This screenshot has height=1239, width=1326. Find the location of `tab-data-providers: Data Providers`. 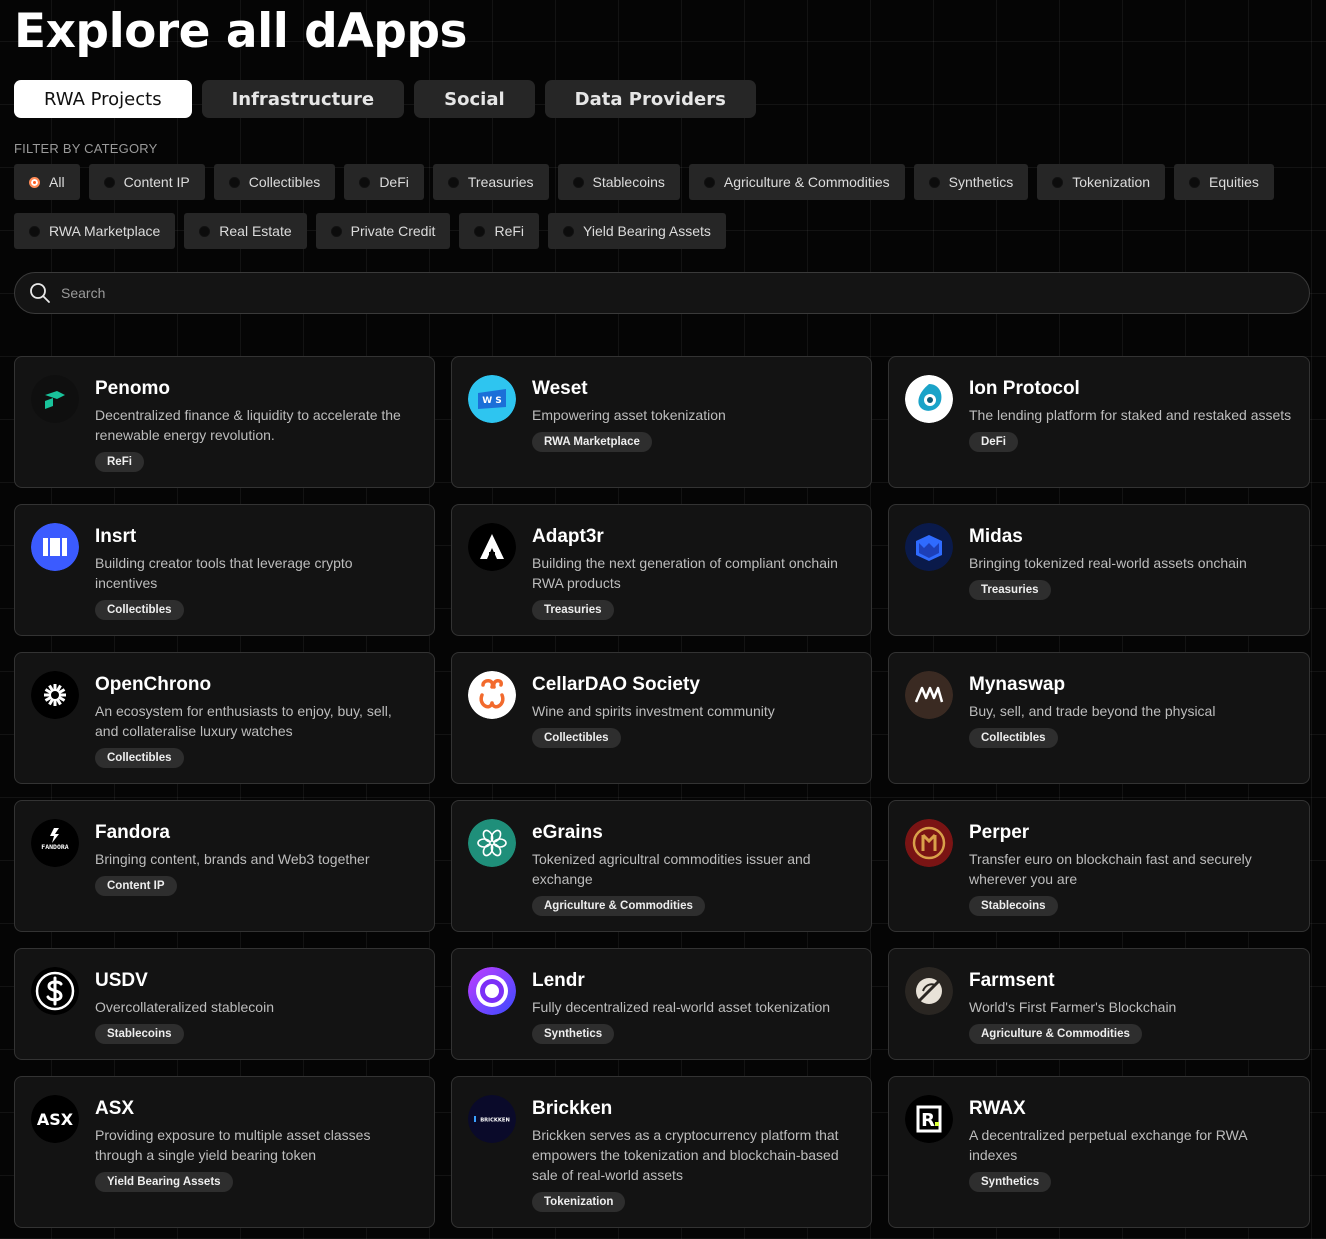

tab-data-providers: Data Providers is located at coordinates (650, 99).